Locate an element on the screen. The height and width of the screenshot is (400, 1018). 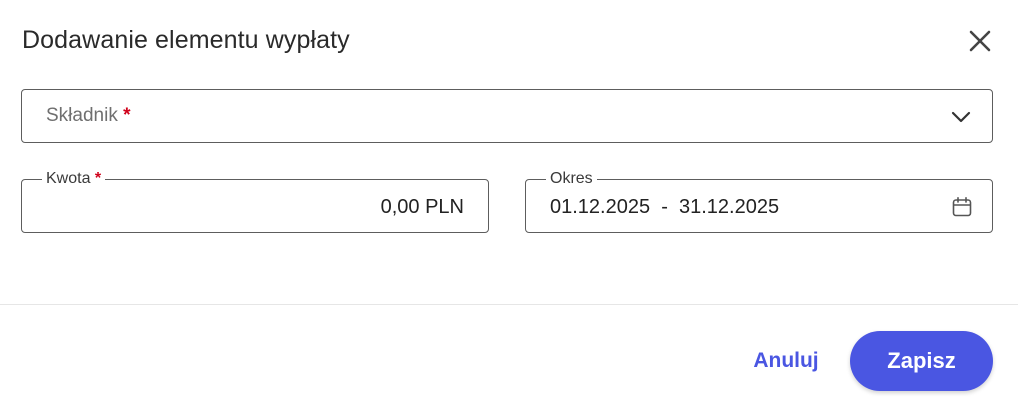
close-button is located at coordinates (980, 41).